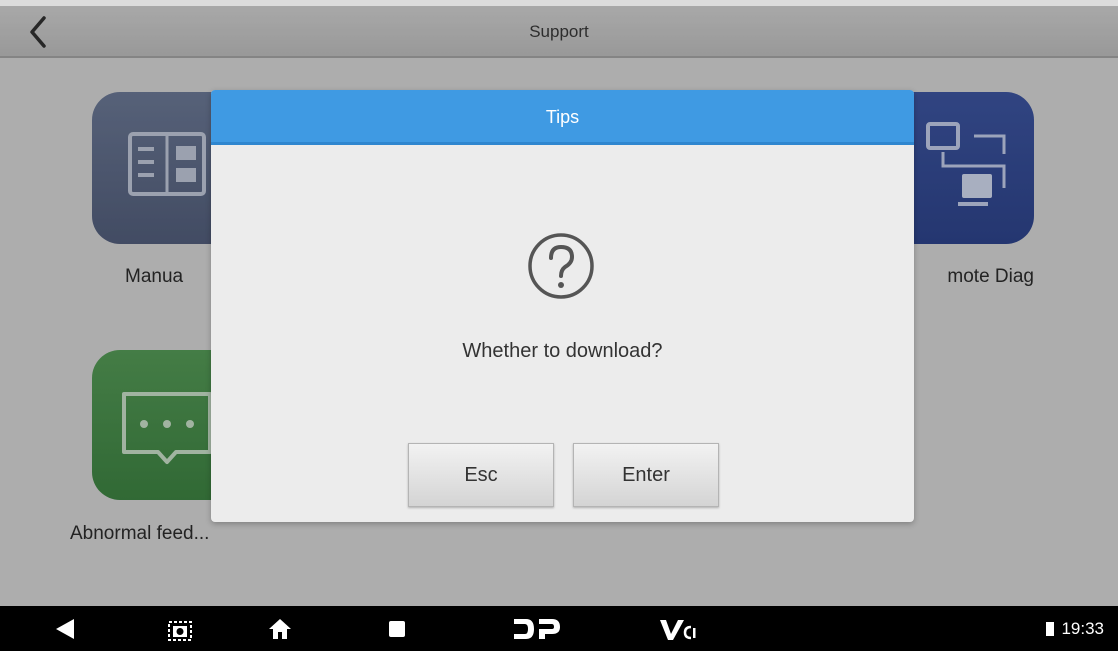 The image size is (1118, 651). Describe the element at coordinates (678, 628) in the screenshot. I see `vci-icon` at that location.